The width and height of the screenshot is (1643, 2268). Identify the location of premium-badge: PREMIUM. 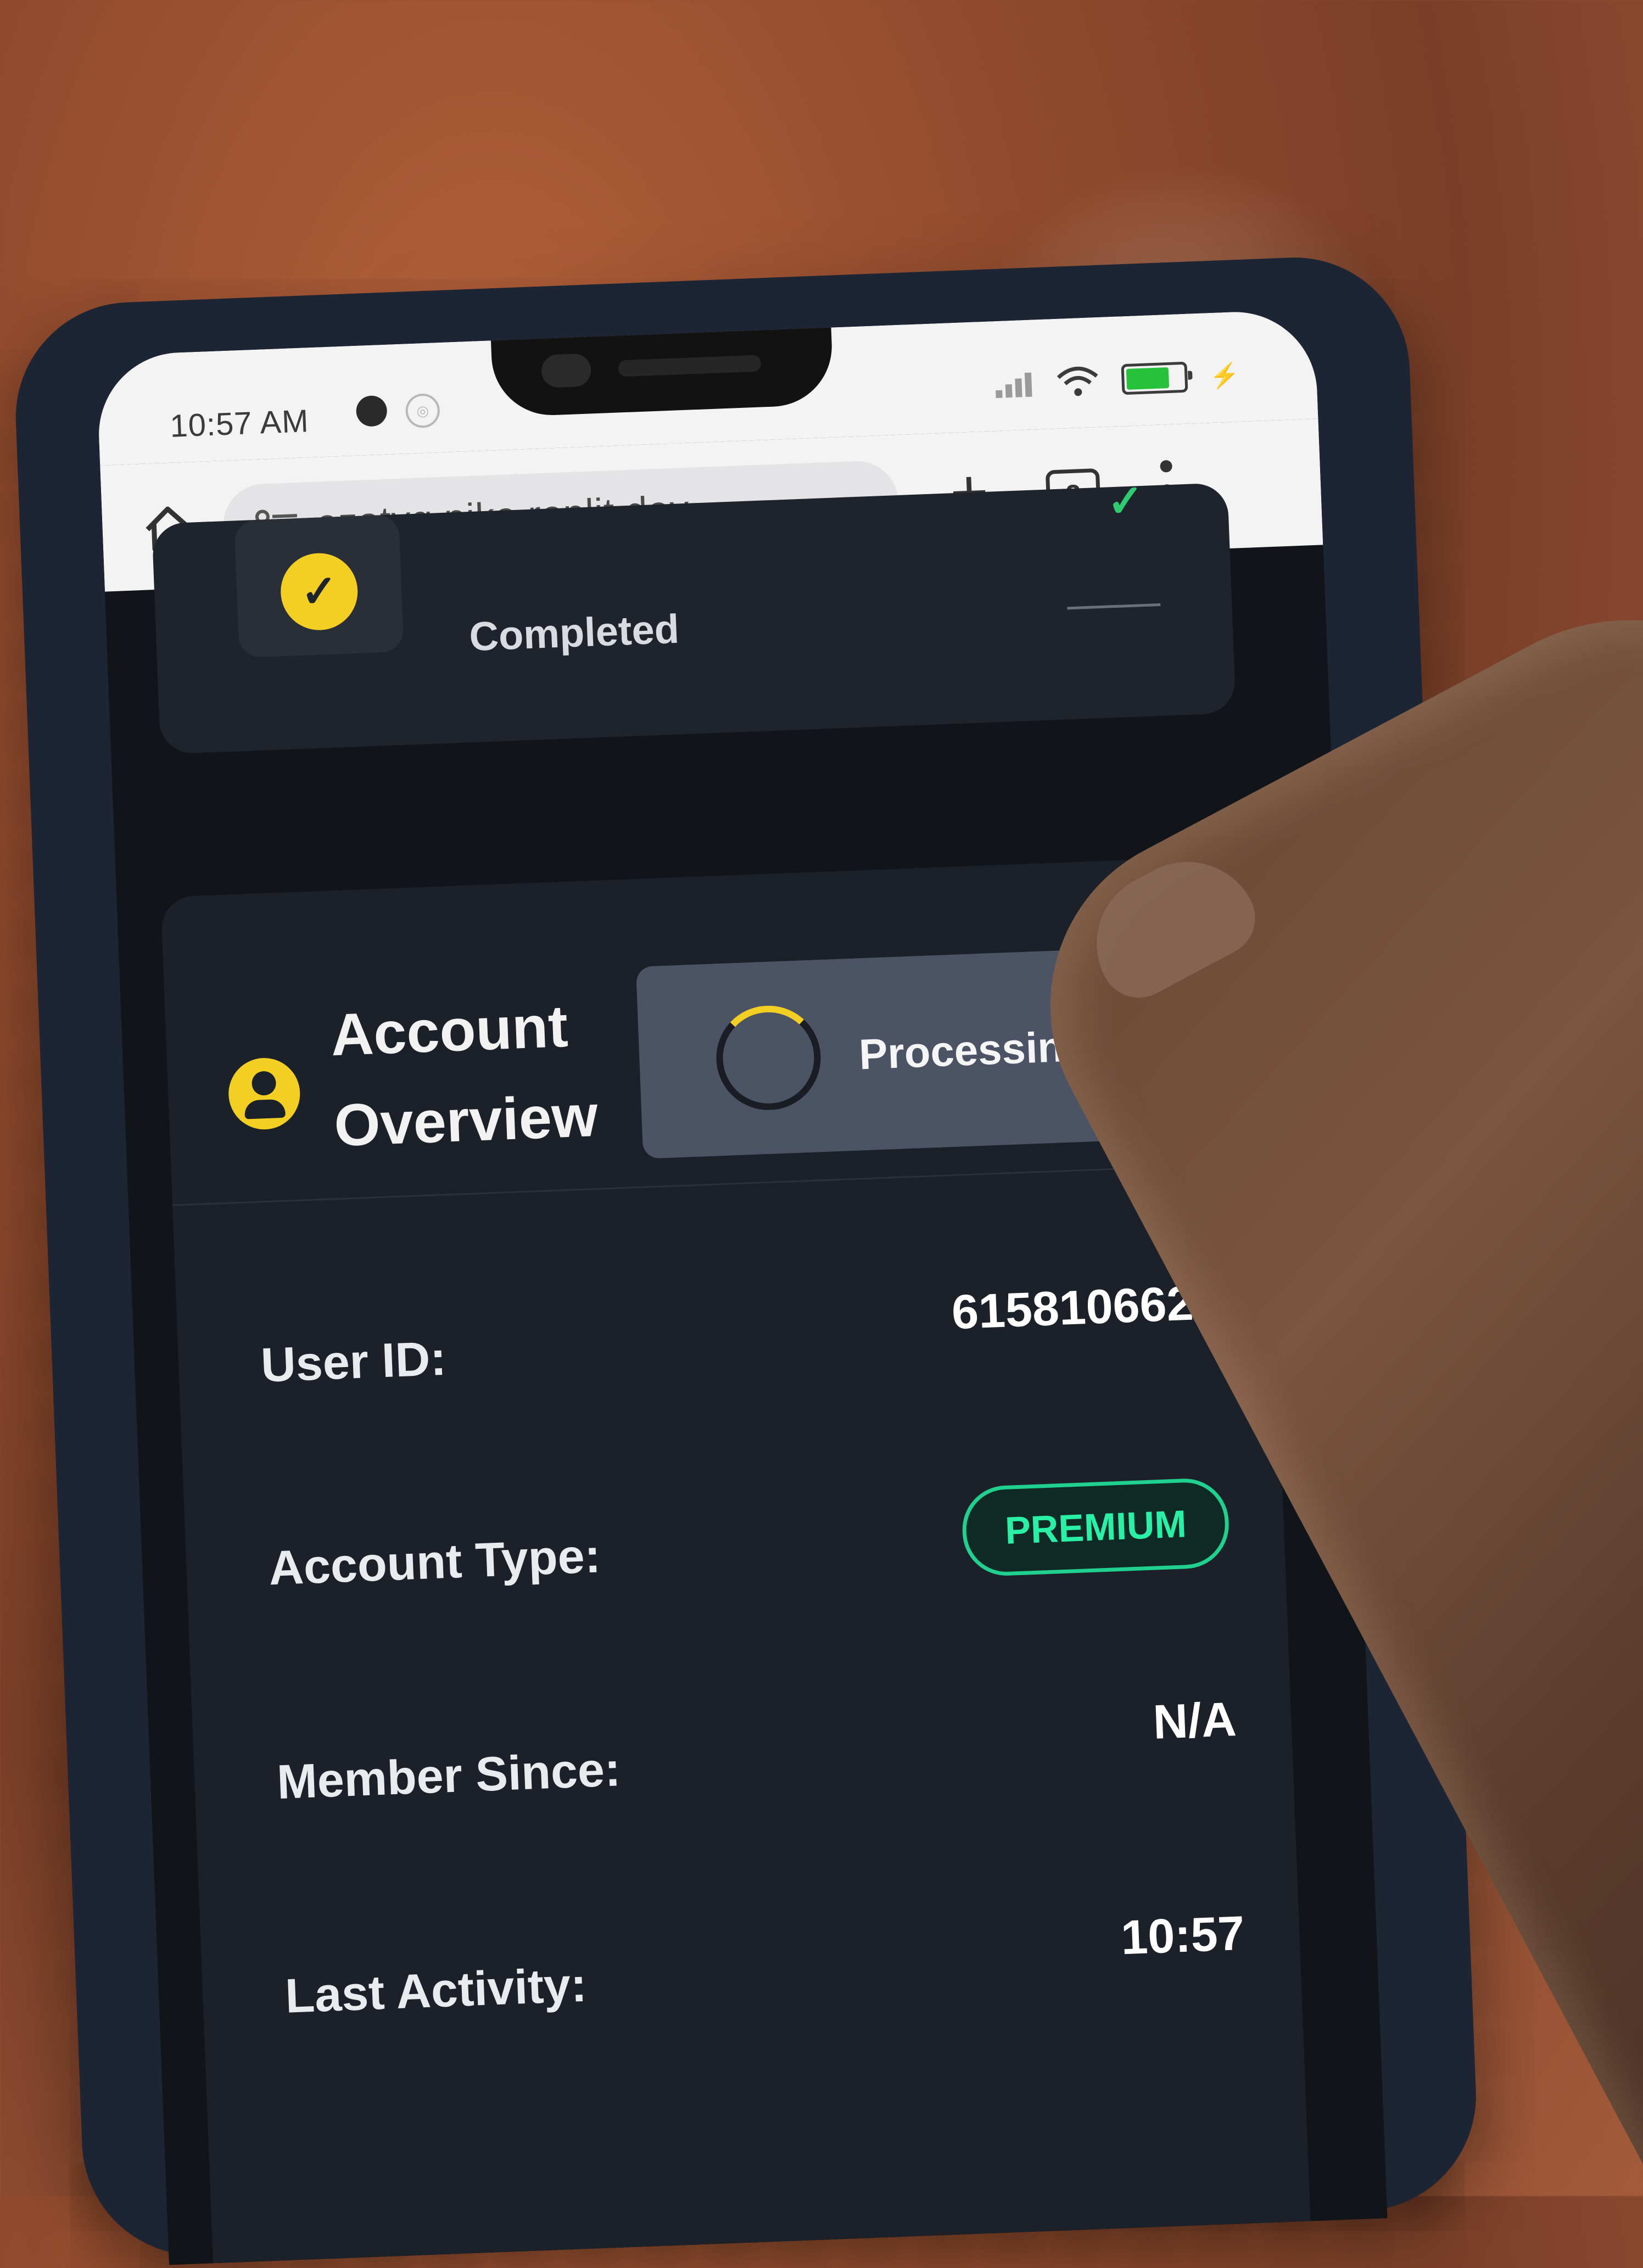
(1096, 1527).